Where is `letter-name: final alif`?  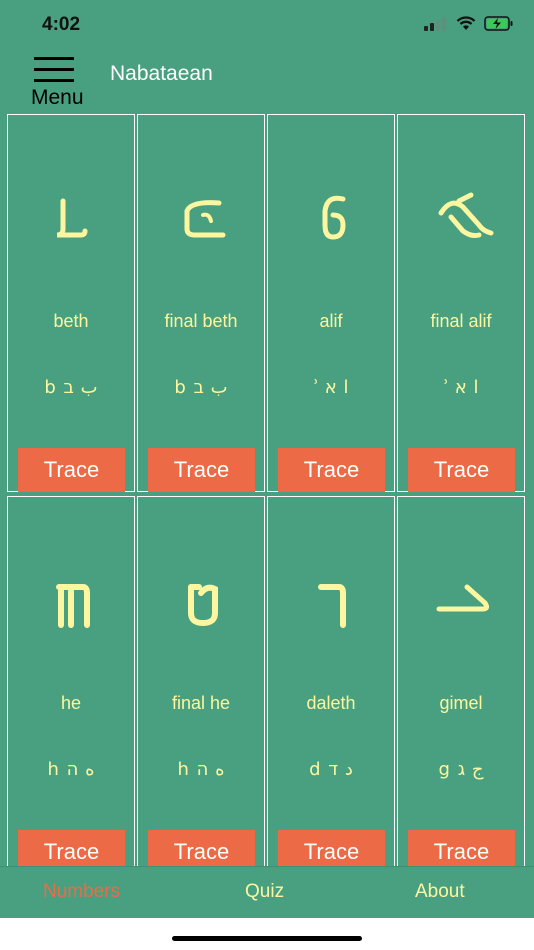 letter-name: final alif is located at coordinates (461, 321).